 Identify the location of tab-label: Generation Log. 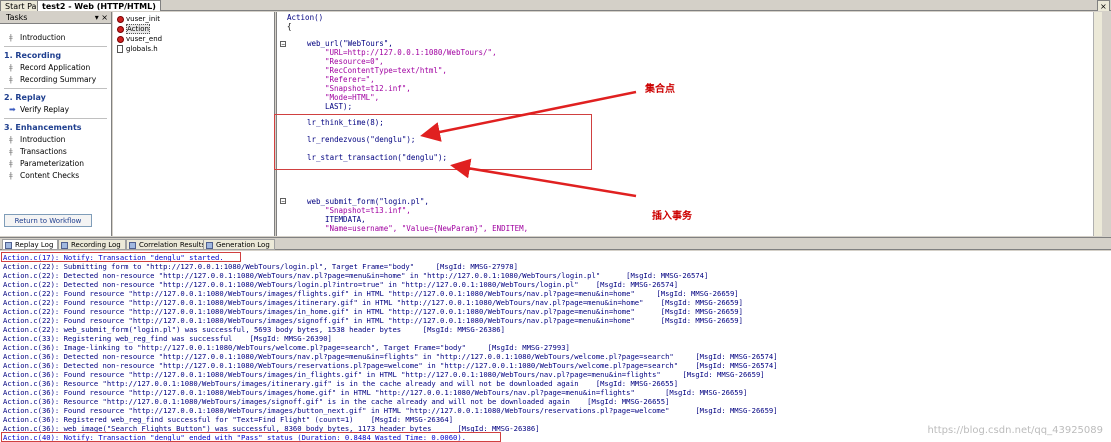
(243, 245).